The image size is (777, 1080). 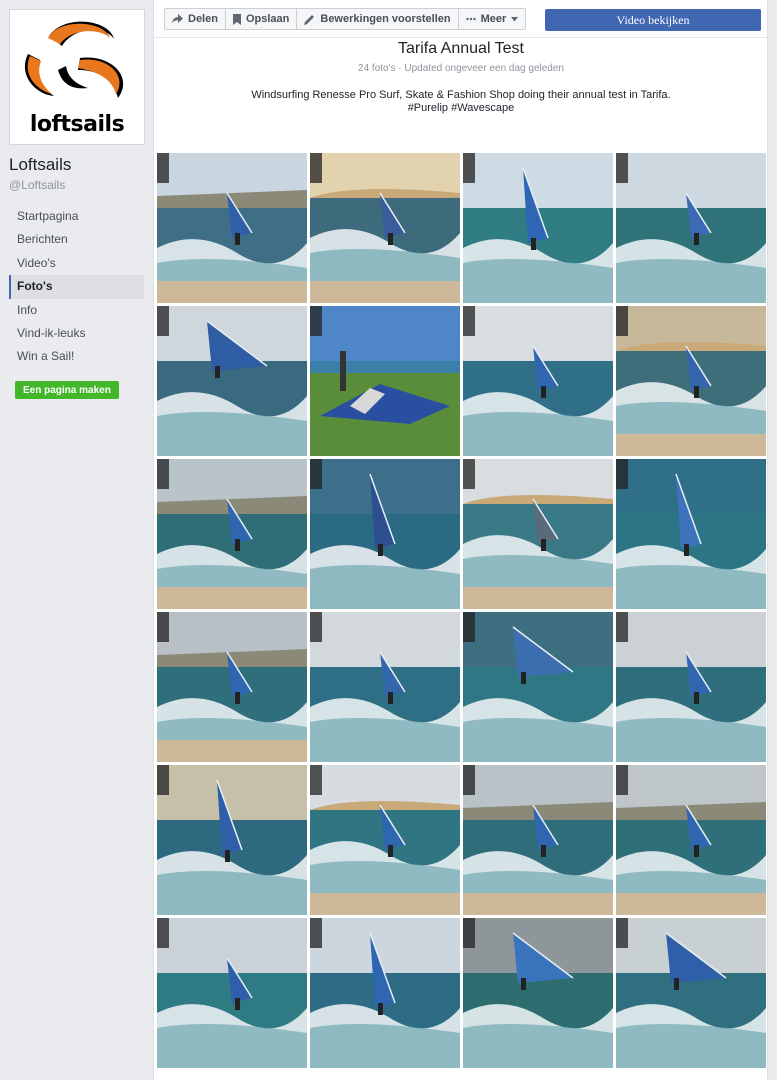 I want to click on page-profile-picture: loftsails, so click(x=77, y=77).